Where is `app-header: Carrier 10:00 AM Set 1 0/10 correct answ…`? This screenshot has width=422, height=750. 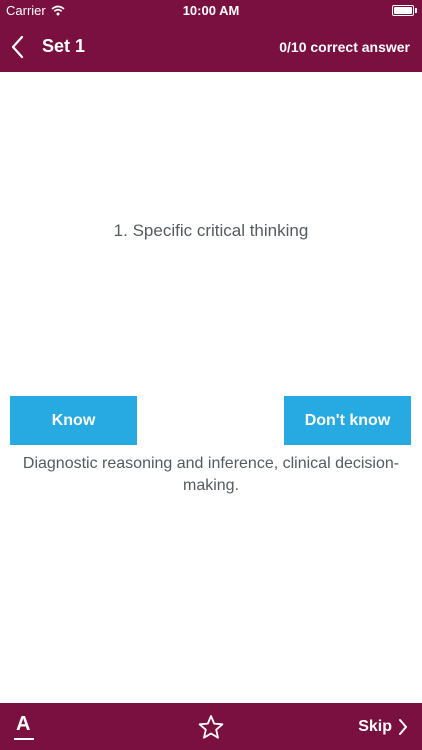
app-header: Carrier 10:00 AM Set 1 0/10 correct answ… is located at coordinates (211, 36).